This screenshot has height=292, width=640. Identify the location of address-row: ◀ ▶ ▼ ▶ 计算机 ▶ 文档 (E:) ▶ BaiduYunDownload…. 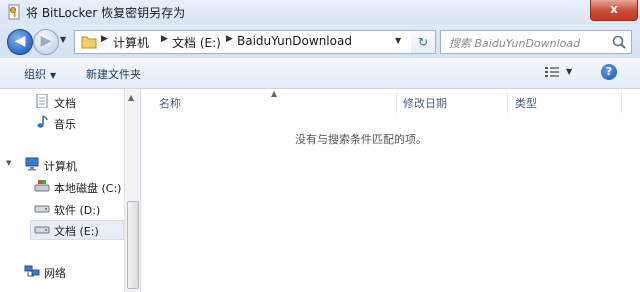
(320, 41).